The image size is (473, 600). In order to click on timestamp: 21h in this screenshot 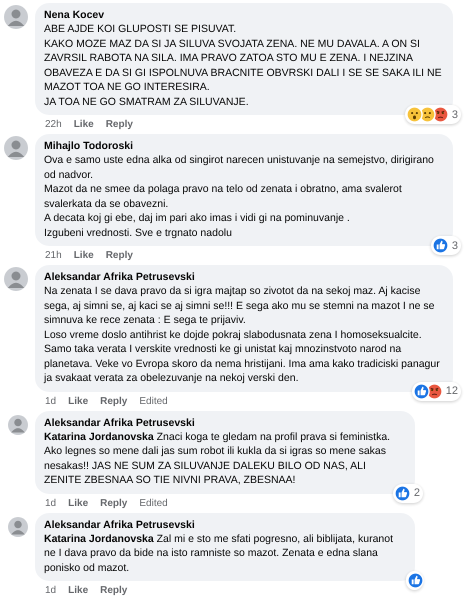, I will do `click(53, 256)`.